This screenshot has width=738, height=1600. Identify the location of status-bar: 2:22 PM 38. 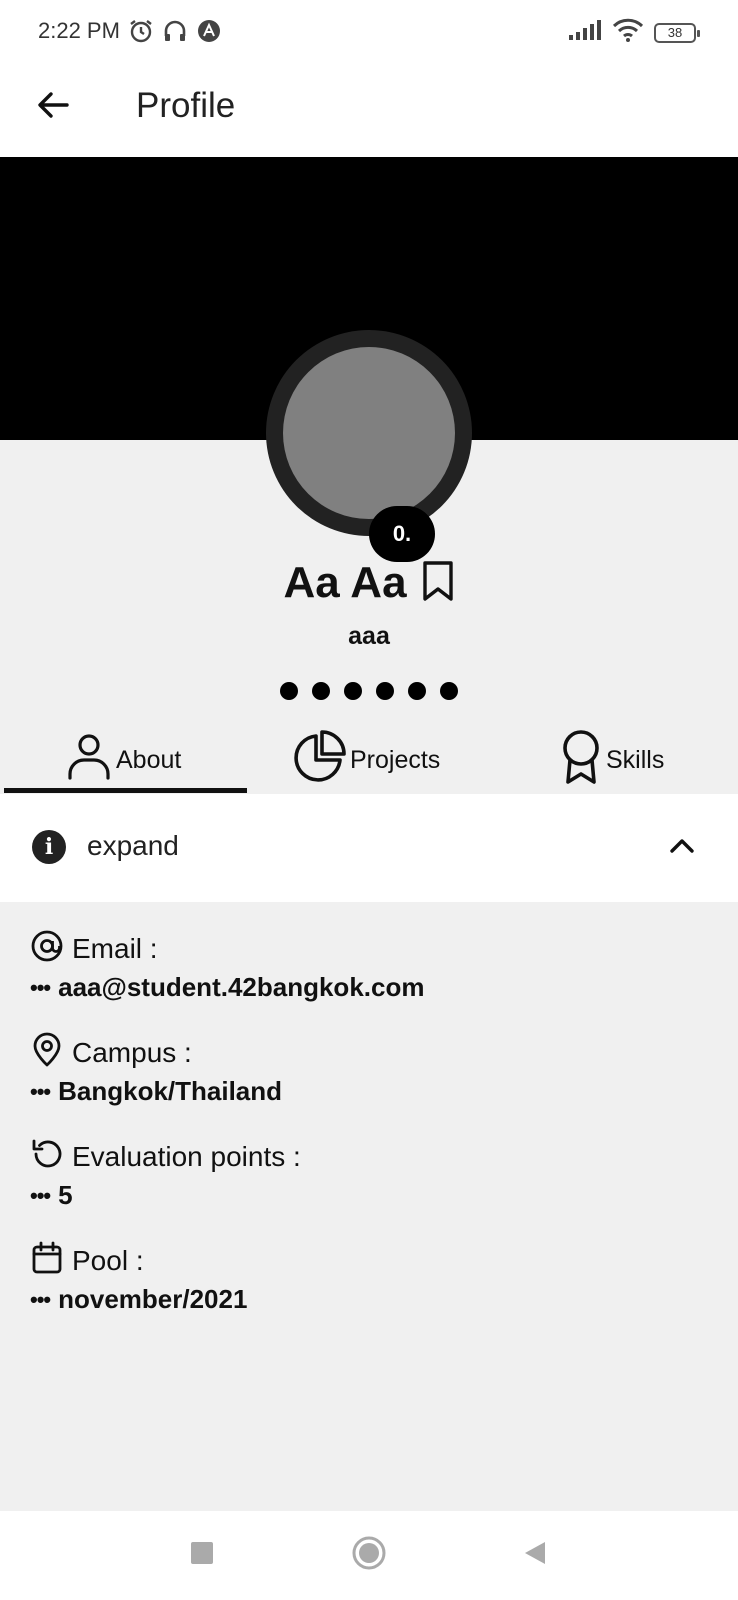
(369, 32).